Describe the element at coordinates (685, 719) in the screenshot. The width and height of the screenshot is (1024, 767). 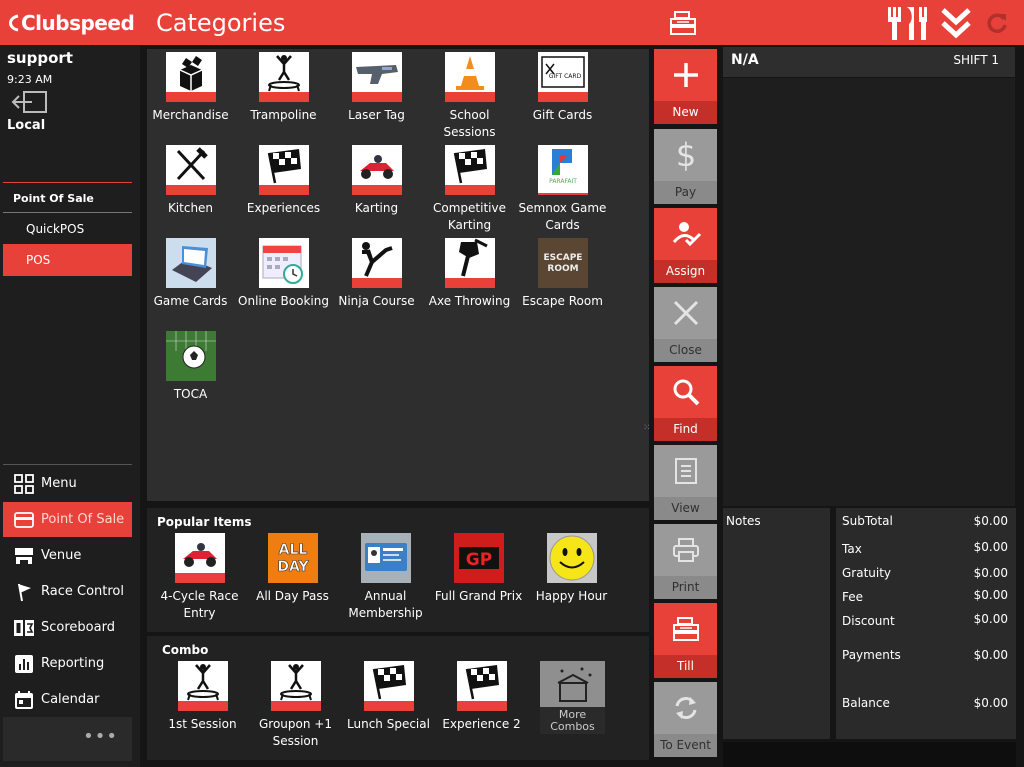
I see `to-event-button: To Event` at that location.